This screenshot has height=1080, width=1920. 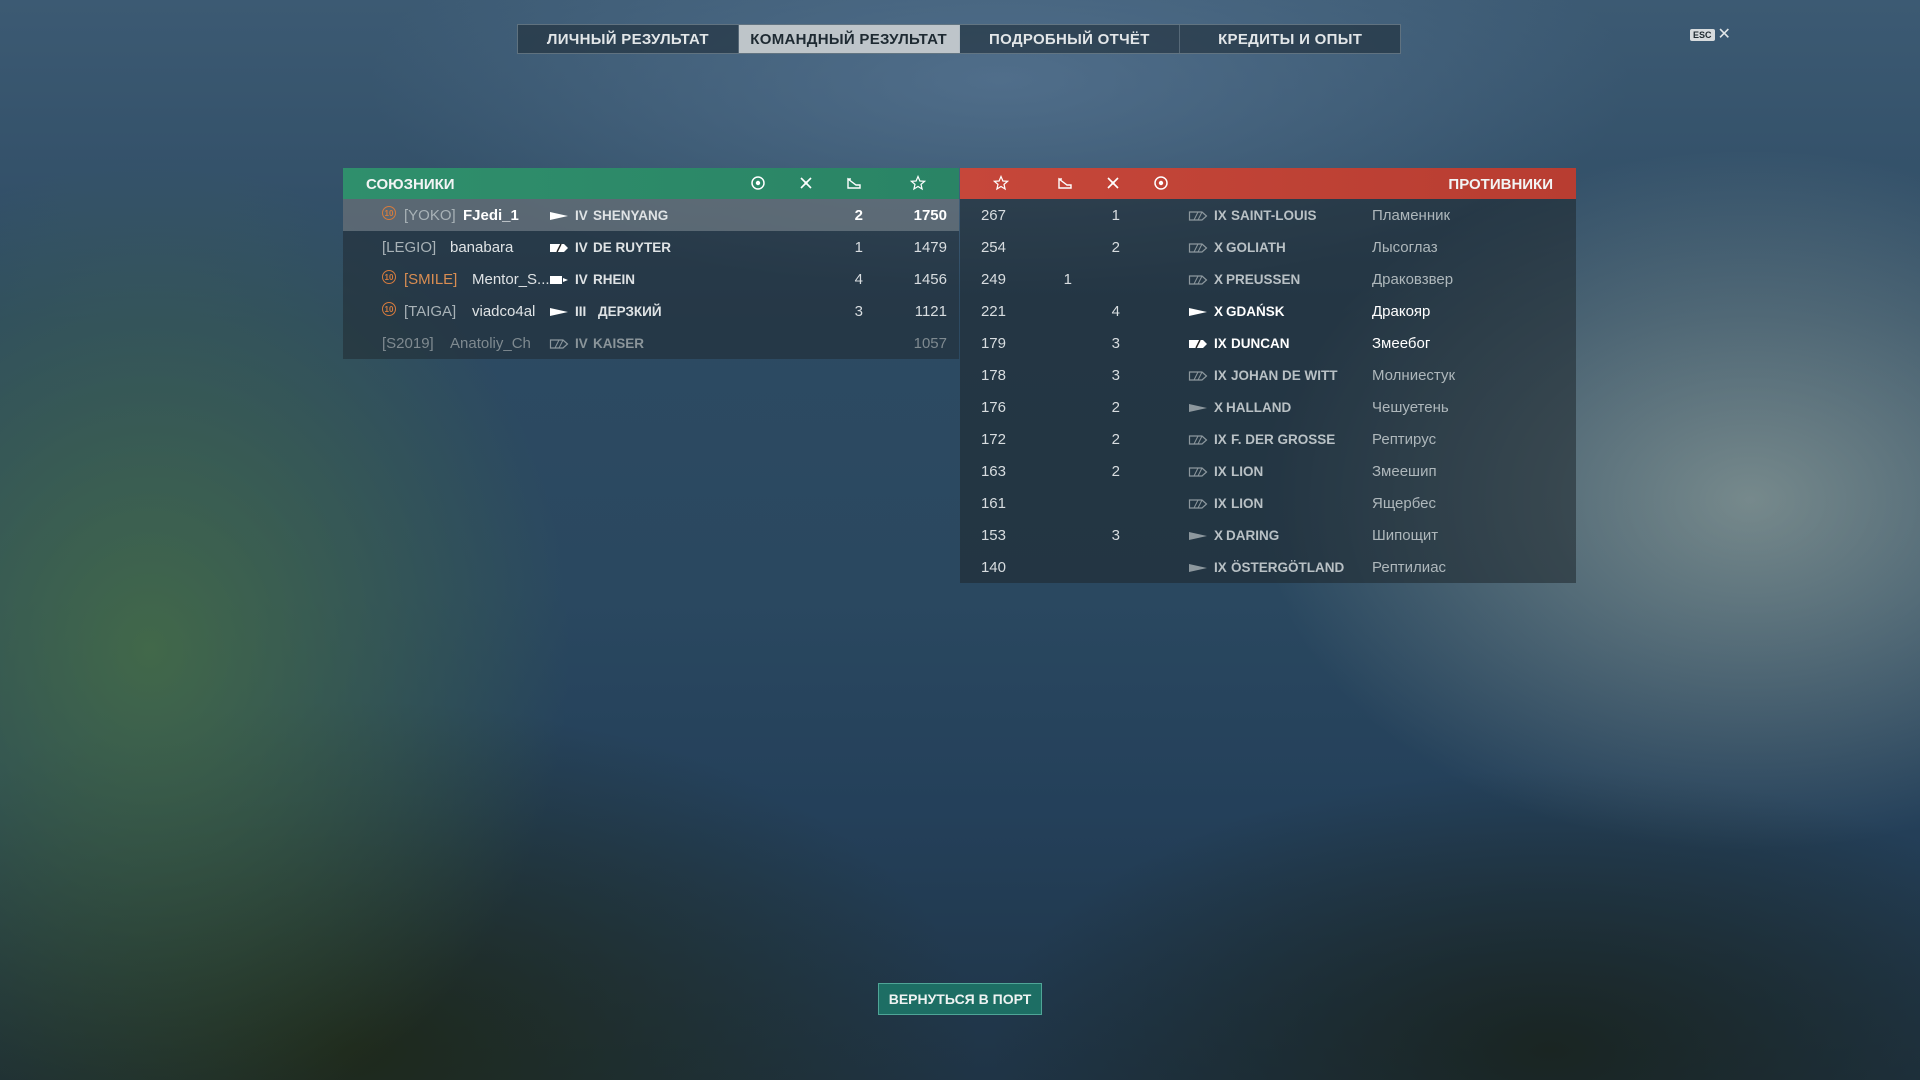 What do you see at coordinates (559, 248) in the screenshot?
I see `cruiser-icon` at bounding box center [559, 248].